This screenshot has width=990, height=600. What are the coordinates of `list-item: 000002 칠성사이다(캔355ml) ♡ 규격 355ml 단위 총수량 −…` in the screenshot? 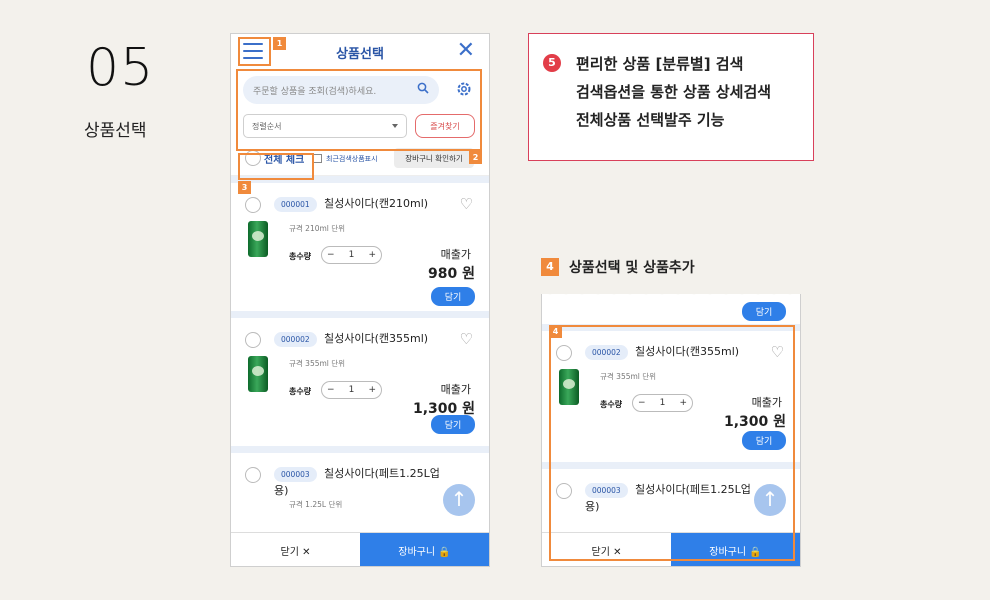 It's located at (360, 382).